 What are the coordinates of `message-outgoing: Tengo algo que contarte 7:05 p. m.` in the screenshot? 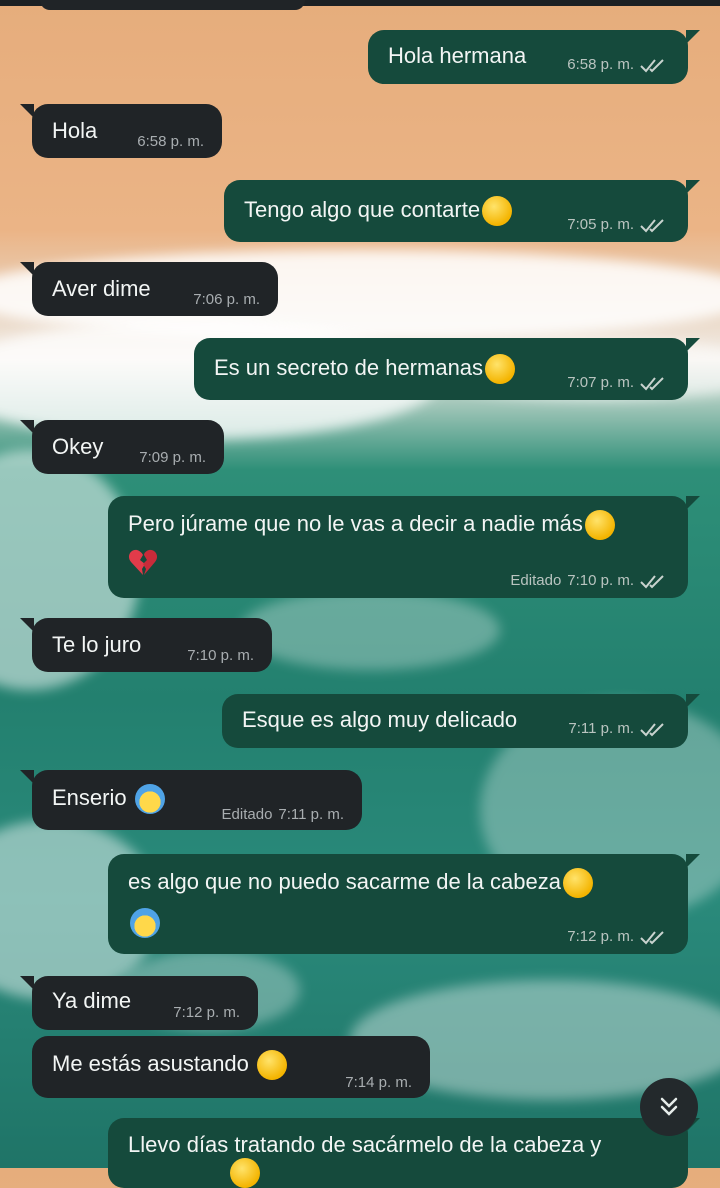 It's located at (462, 211).